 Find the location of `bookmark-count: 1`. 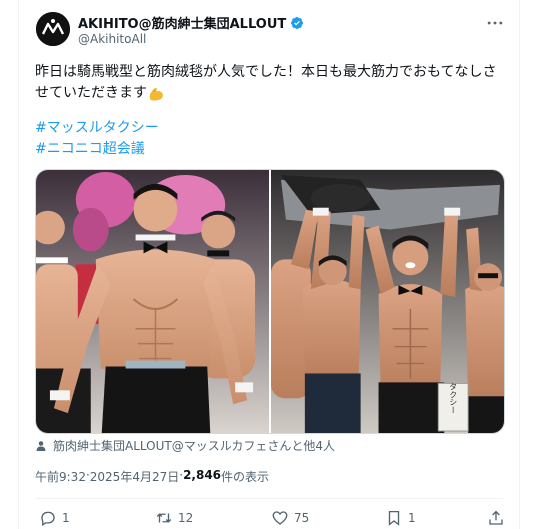

bookmark-count: 1 is located at coordinates (412, 518).